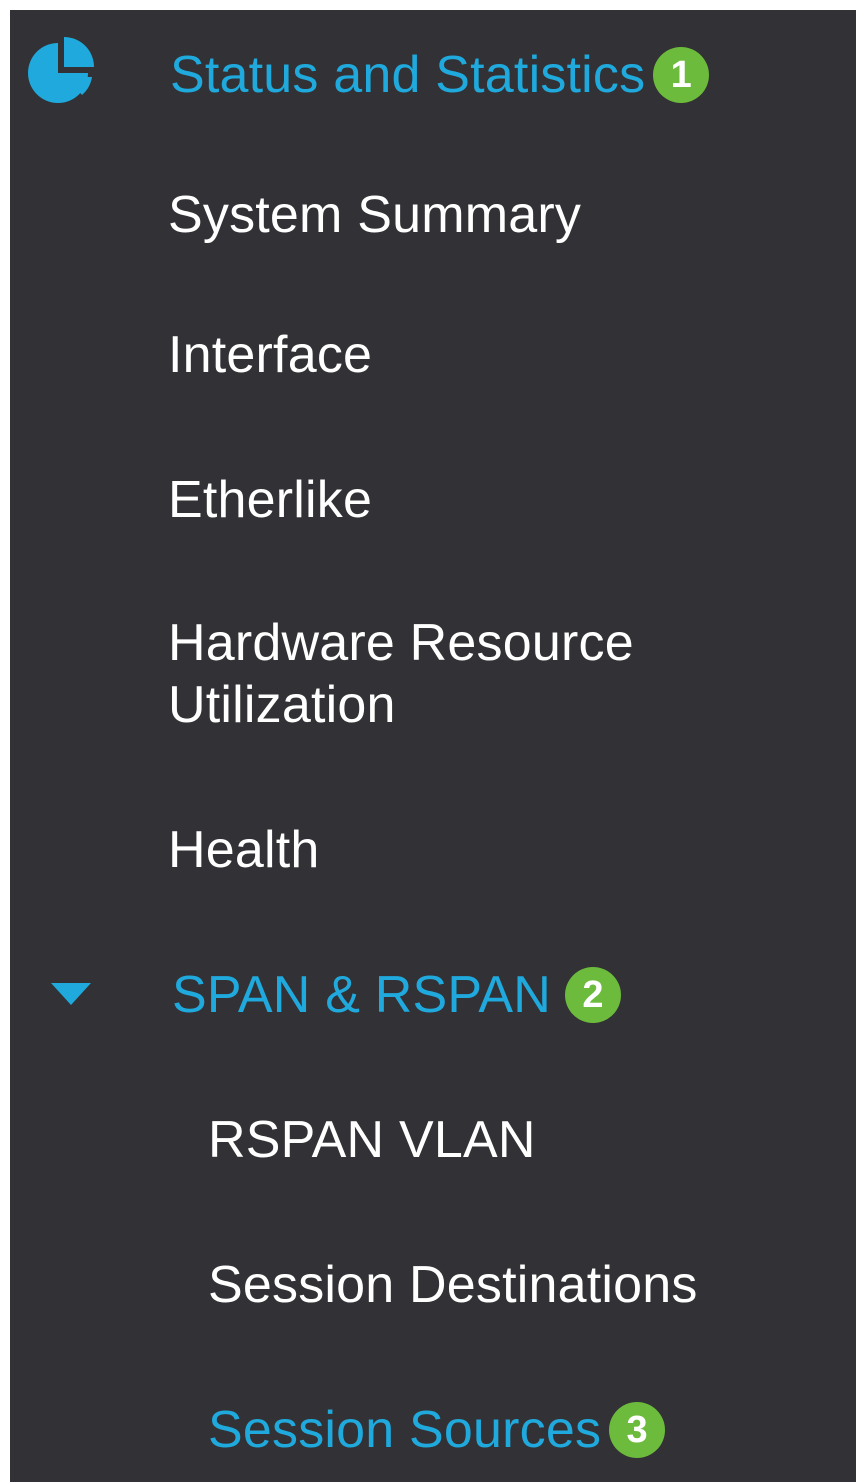 The width and height of the screenshot is (856, 1482). I want to click on menu-item-span-rspan: SPAN & RSPAN 2, so click(514, 995).